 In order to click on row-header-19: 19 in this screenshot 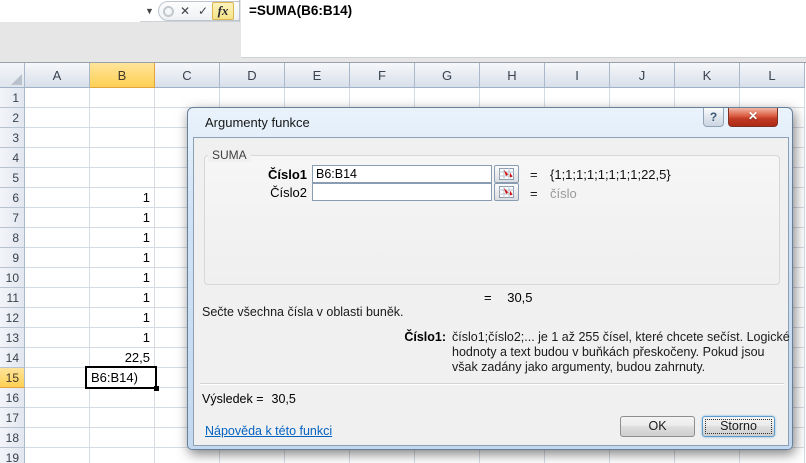, I will do `click(12, 455)`.